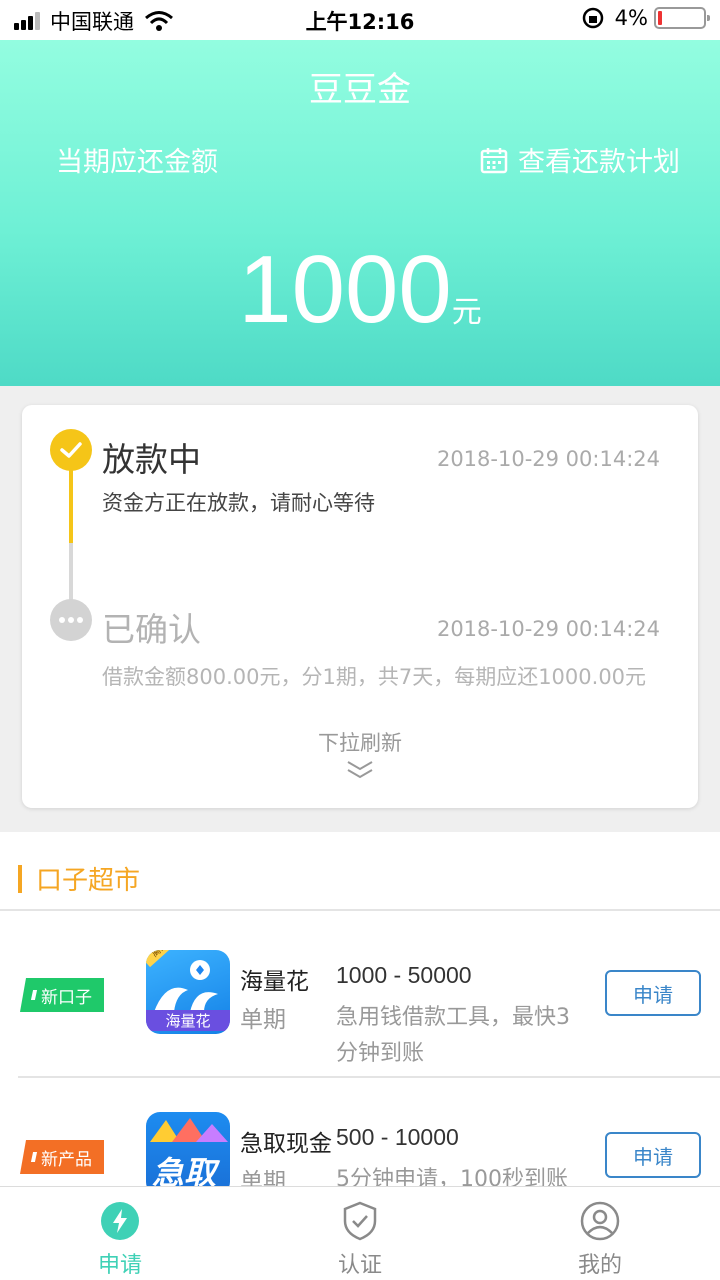 The image size is (720, 1280). What do you see at coordinates (137, 162) in the screenshot?
I see `due-amount-label: 当期应还金额` at bounding box center [137, 162].